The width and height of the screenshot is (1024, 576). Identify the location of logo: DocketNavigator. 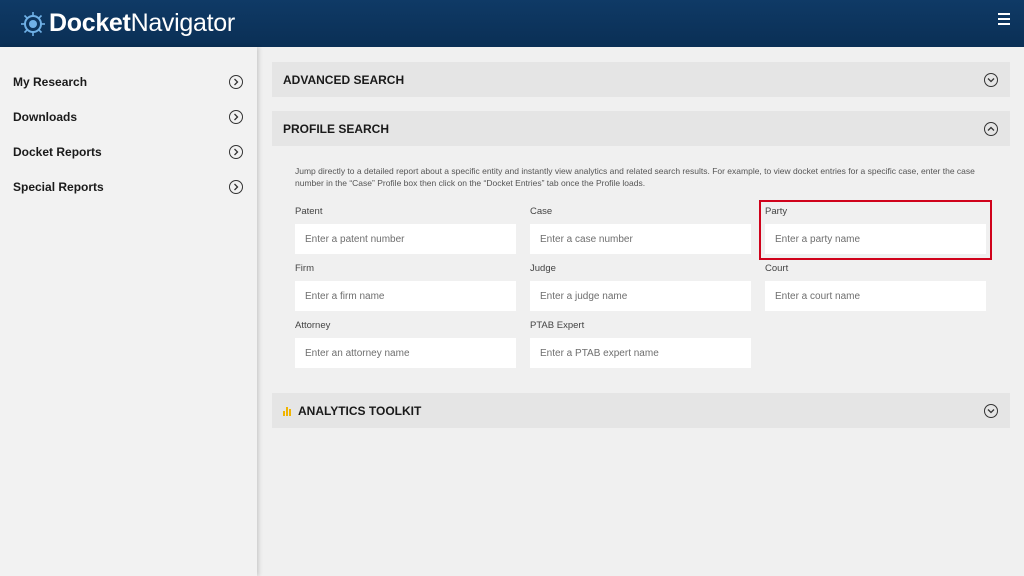
(127, 23).